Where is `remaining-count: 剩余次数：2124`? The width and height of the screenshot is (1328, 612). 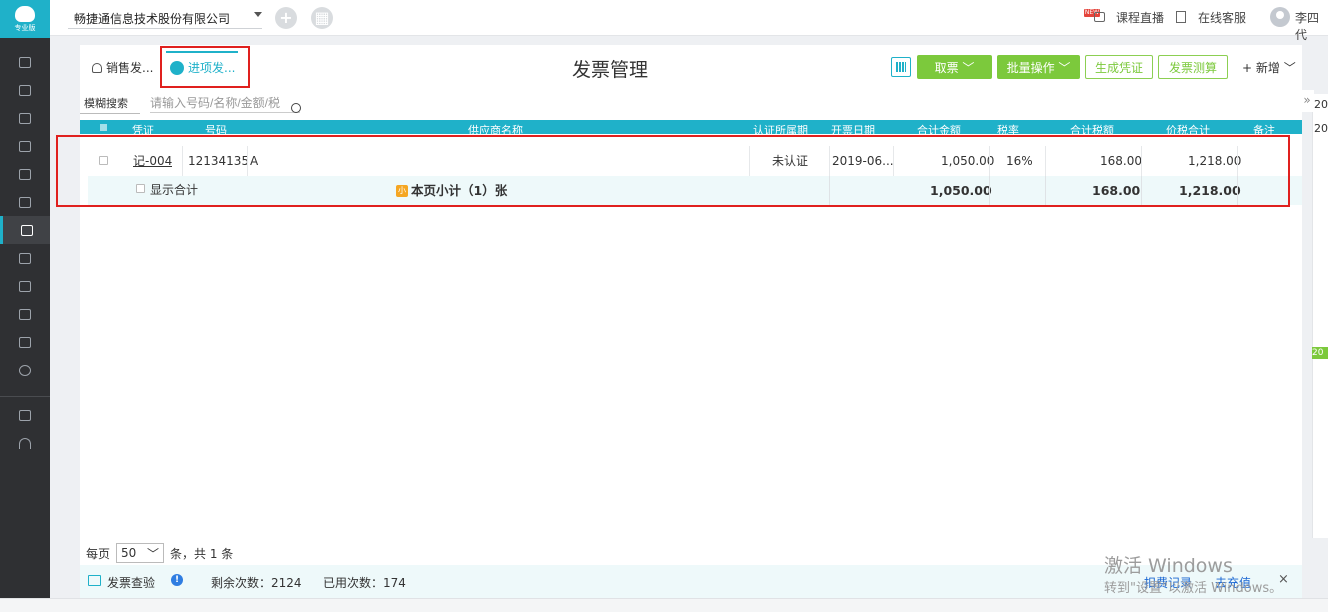 remaining-count: 剩余次数：2124 is located at coordinates (256, 583).